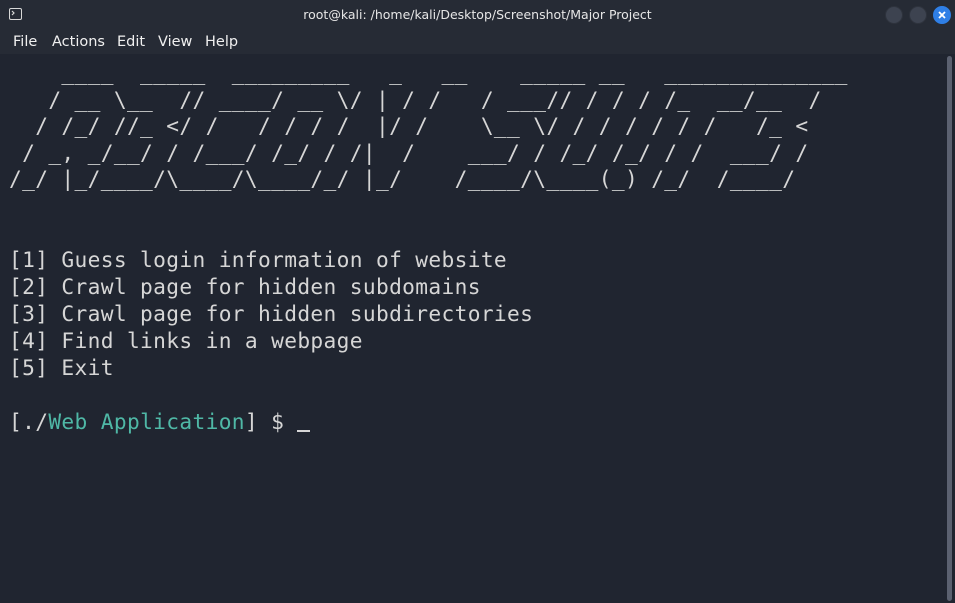  What do you see at coordinates (271, 421) in the screenshot?
I see `prompt-suffix: ] $` at bounding box center [271, 421].